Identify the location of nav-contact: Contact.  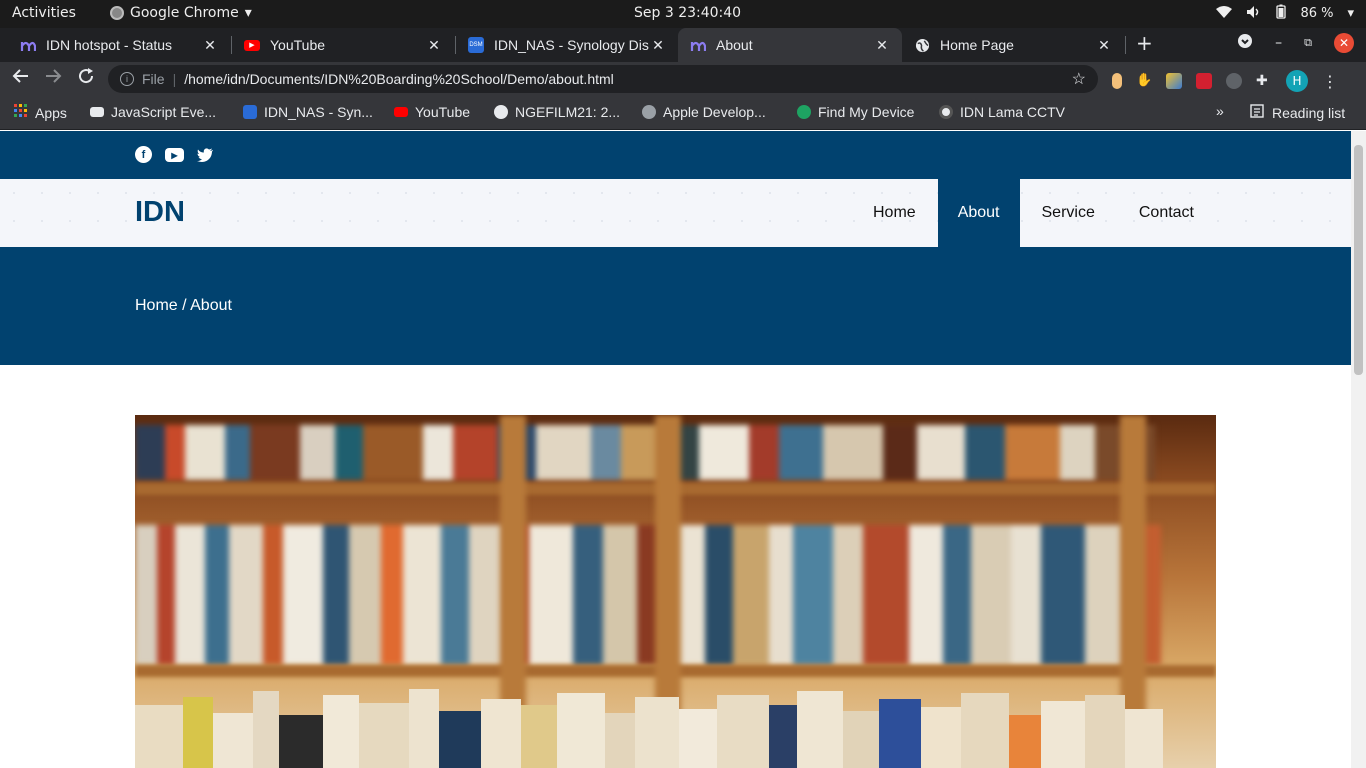
(1166, 213).